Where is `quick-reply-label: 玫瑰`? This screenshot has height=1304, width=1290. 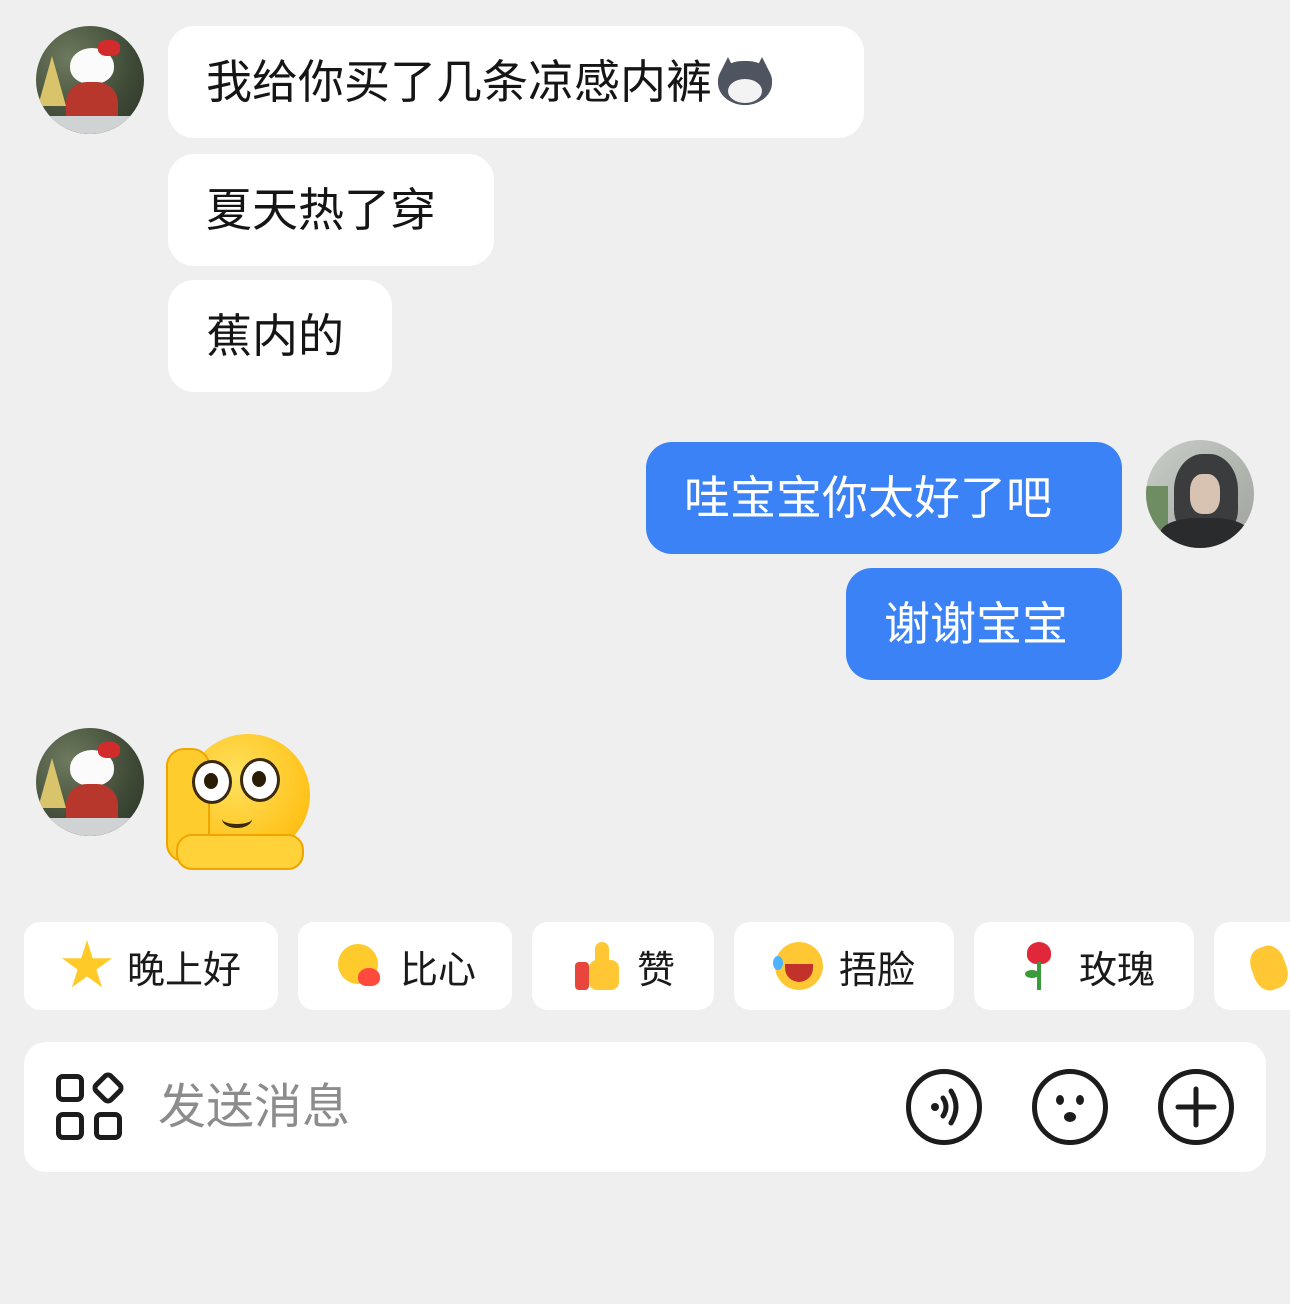
quick-reply-label: 玫瑰 is located at coordinates (1116, 969).